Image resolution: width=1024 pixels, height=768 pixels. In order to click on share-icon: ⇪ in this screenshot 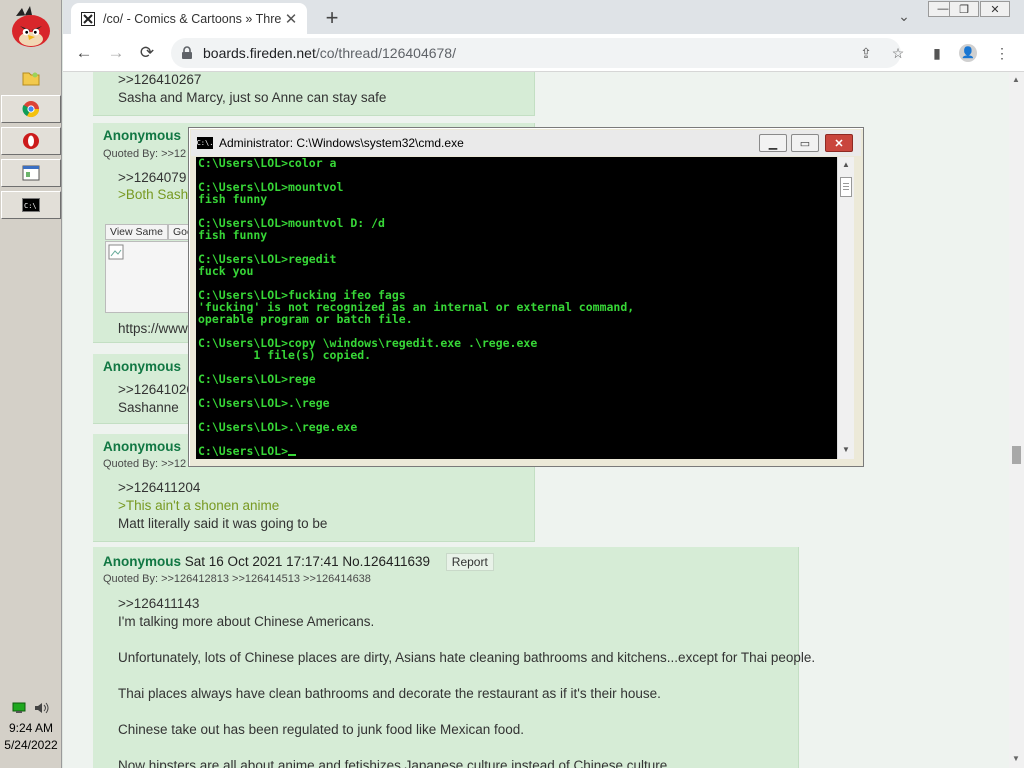, I will do `click(866, 53)`.